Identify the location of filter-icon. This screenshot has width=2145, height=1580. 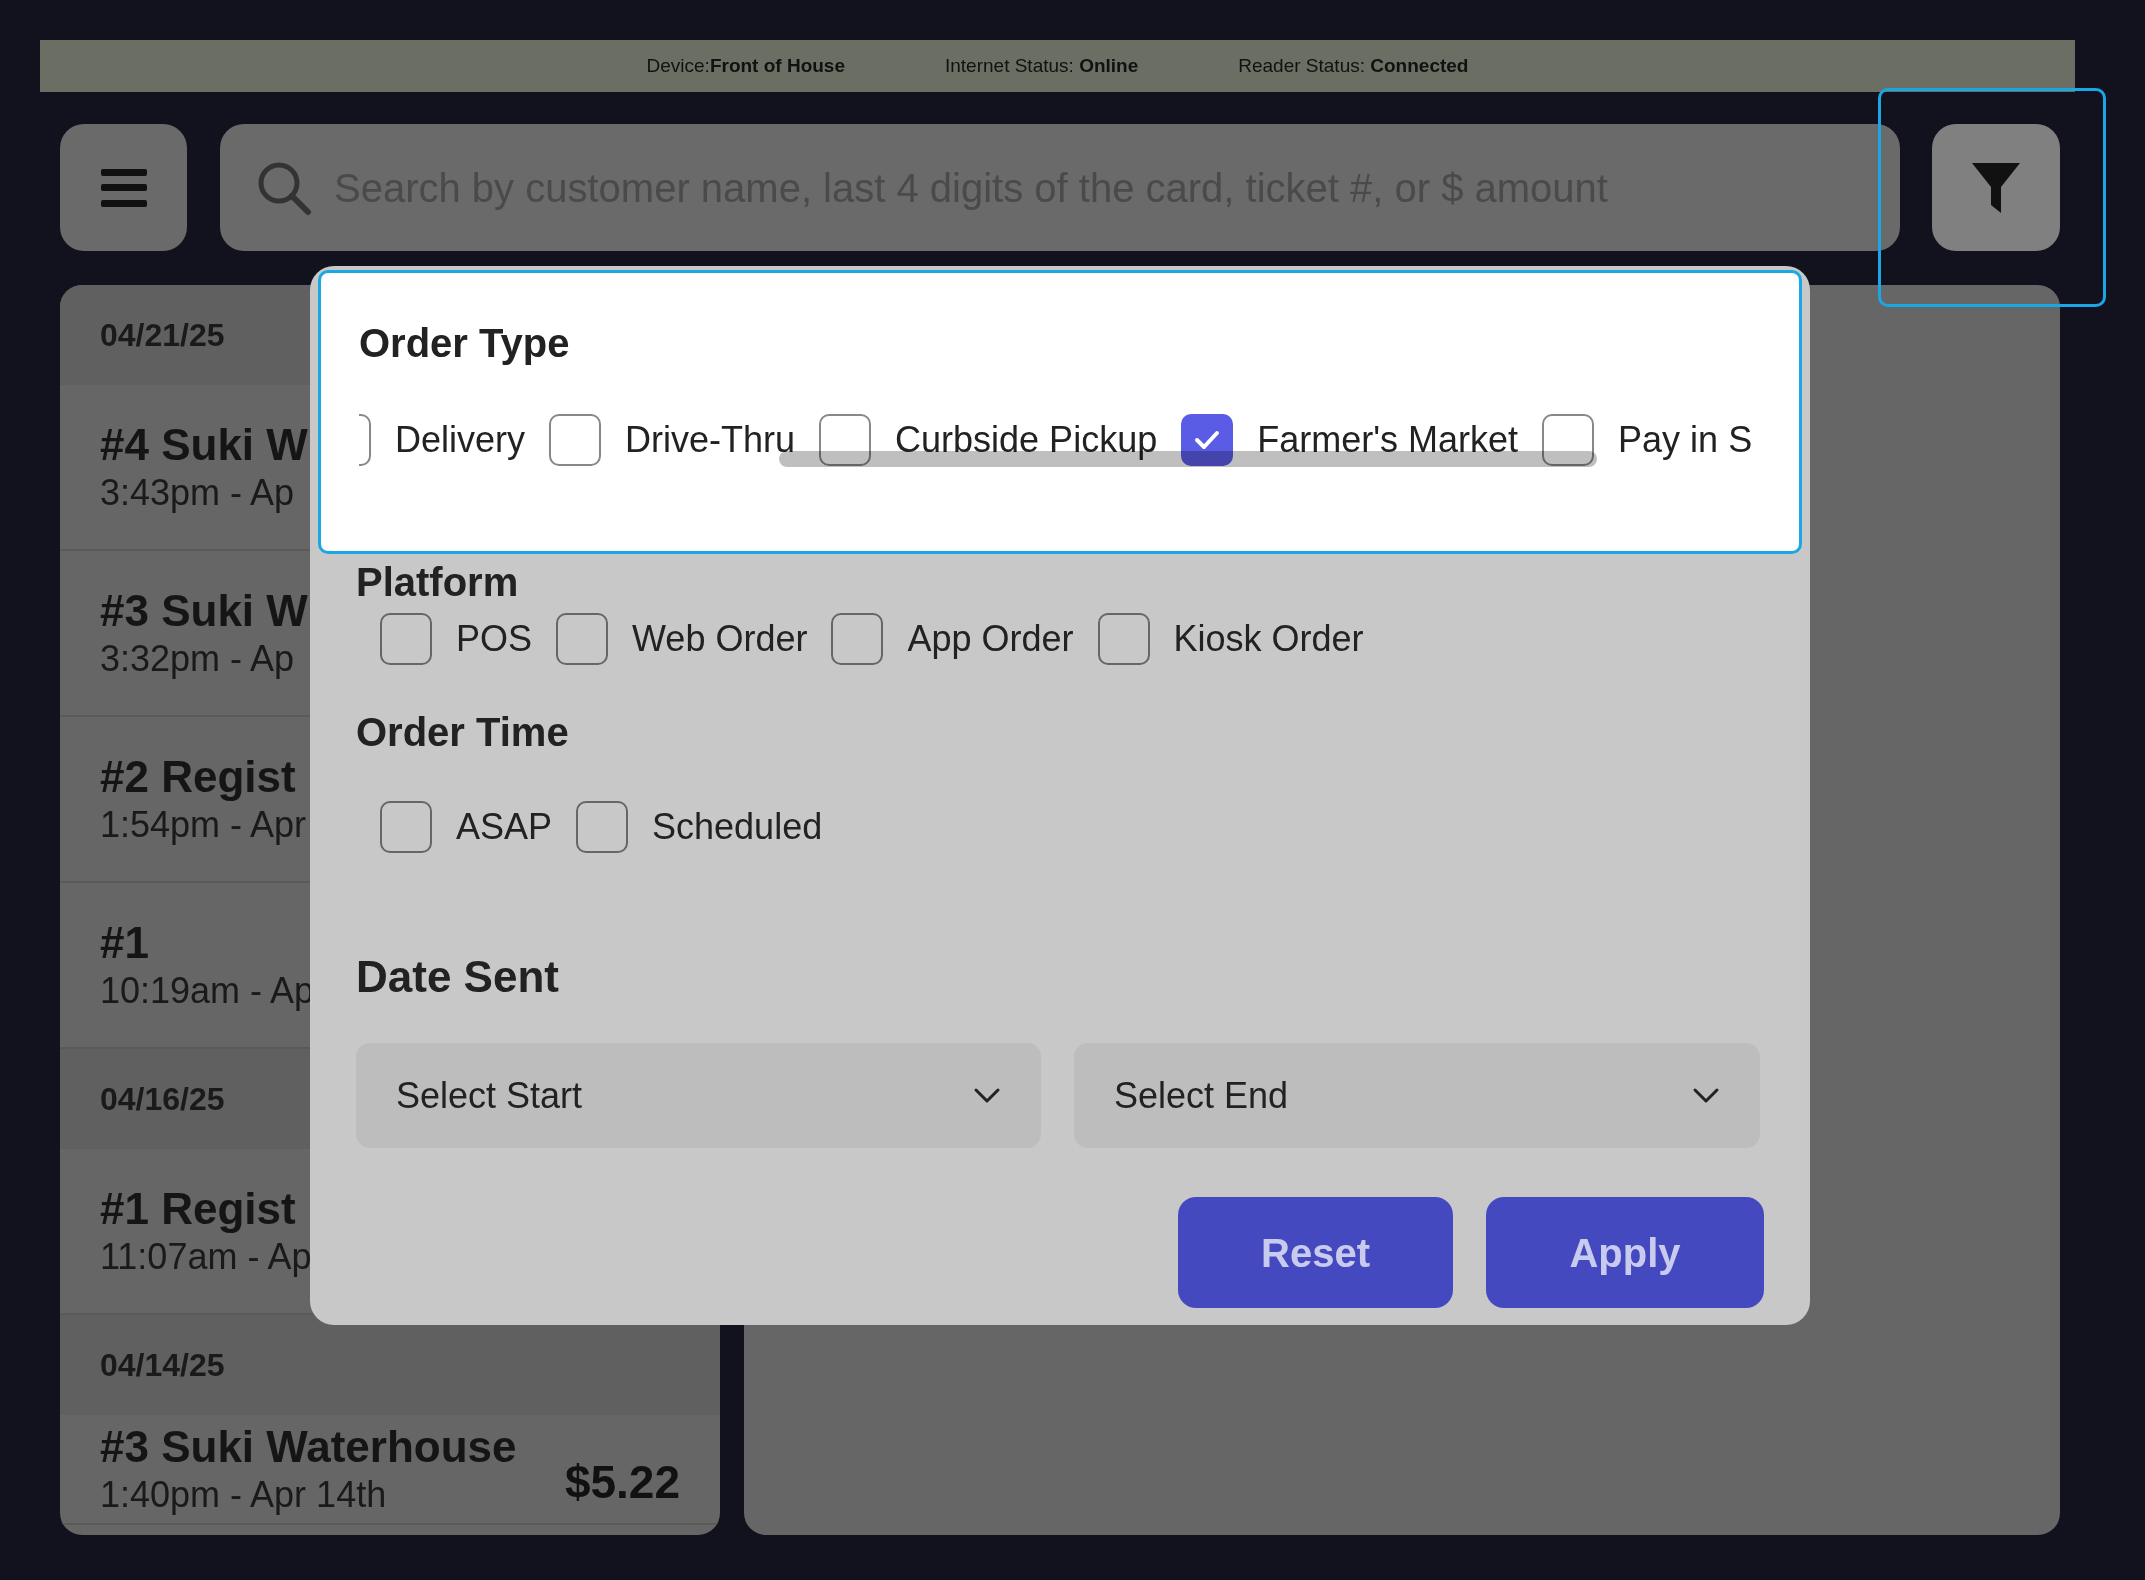
(1996, 187).